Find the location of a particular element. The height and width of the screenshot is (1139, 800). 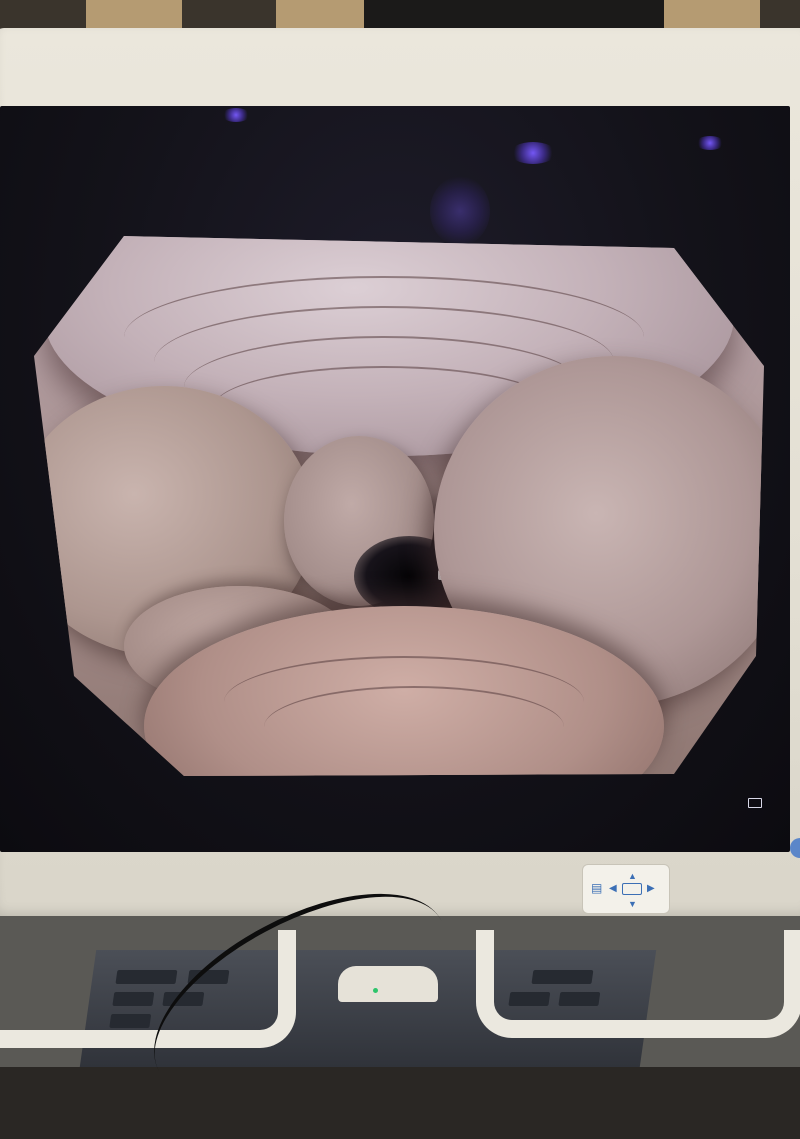

menu-rect-icon is located at coordinates (632, 889).